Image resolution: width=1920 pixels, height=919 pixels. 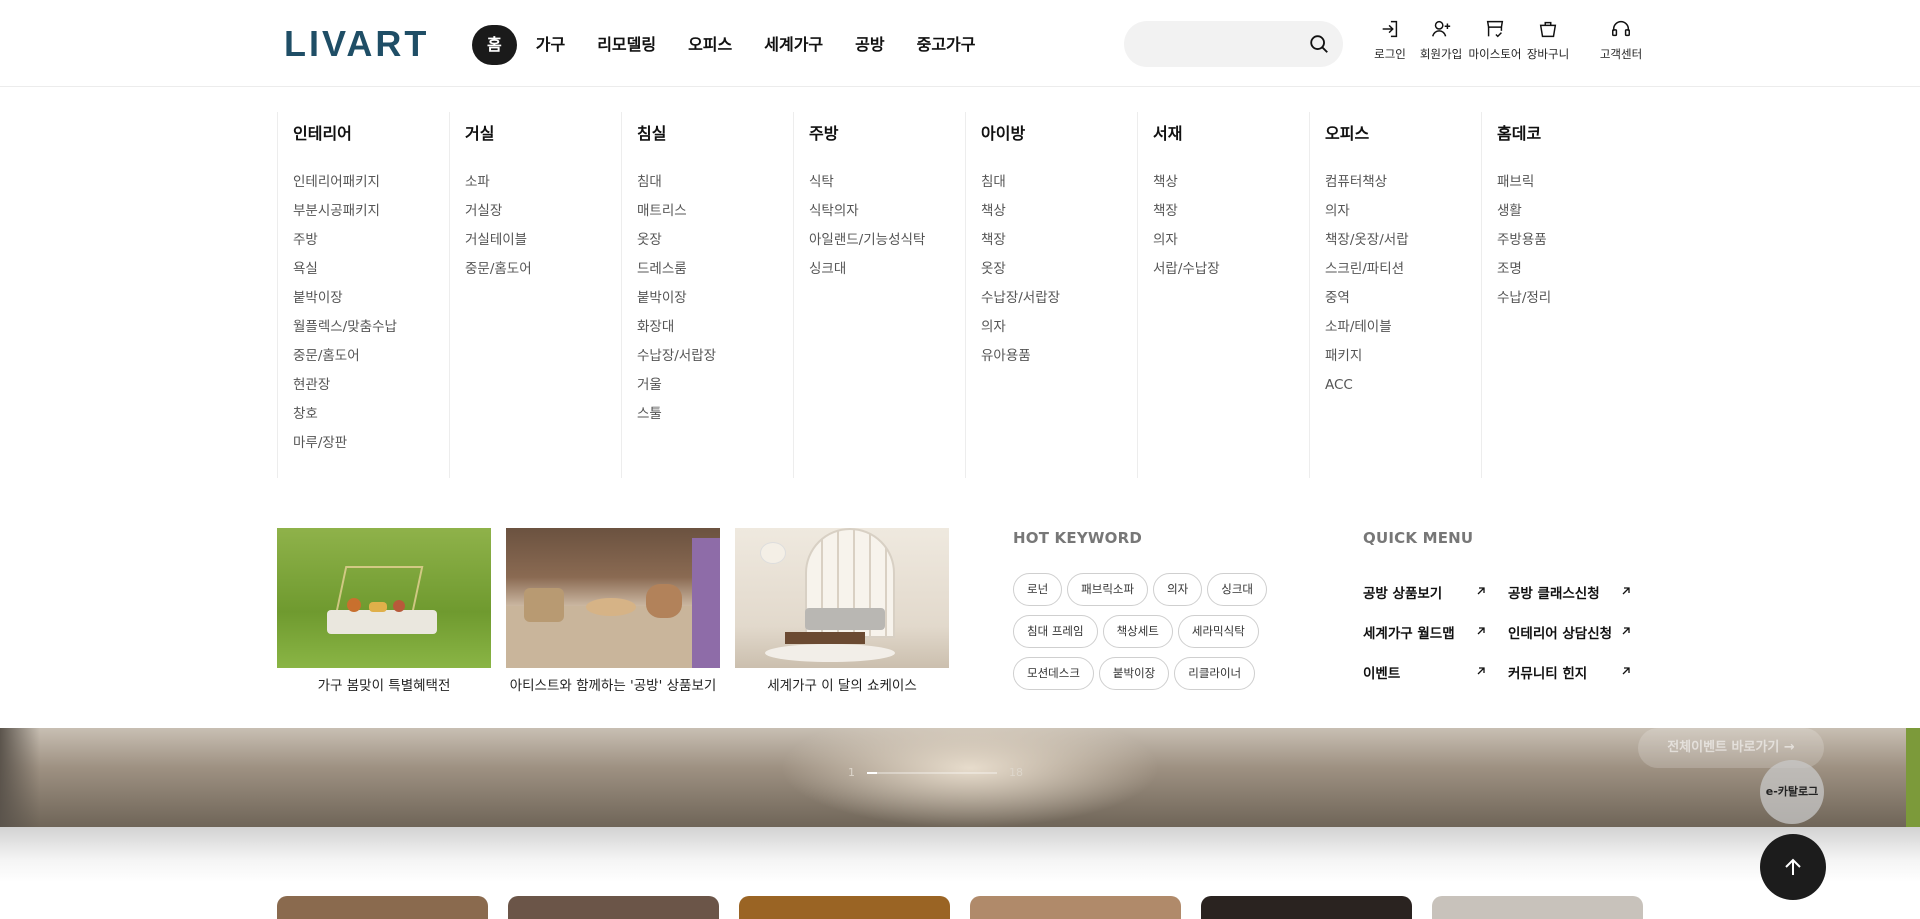 I want to click on promo-card: 세계가구 이 달의 쇼케이스, so click(x=842, y=611).